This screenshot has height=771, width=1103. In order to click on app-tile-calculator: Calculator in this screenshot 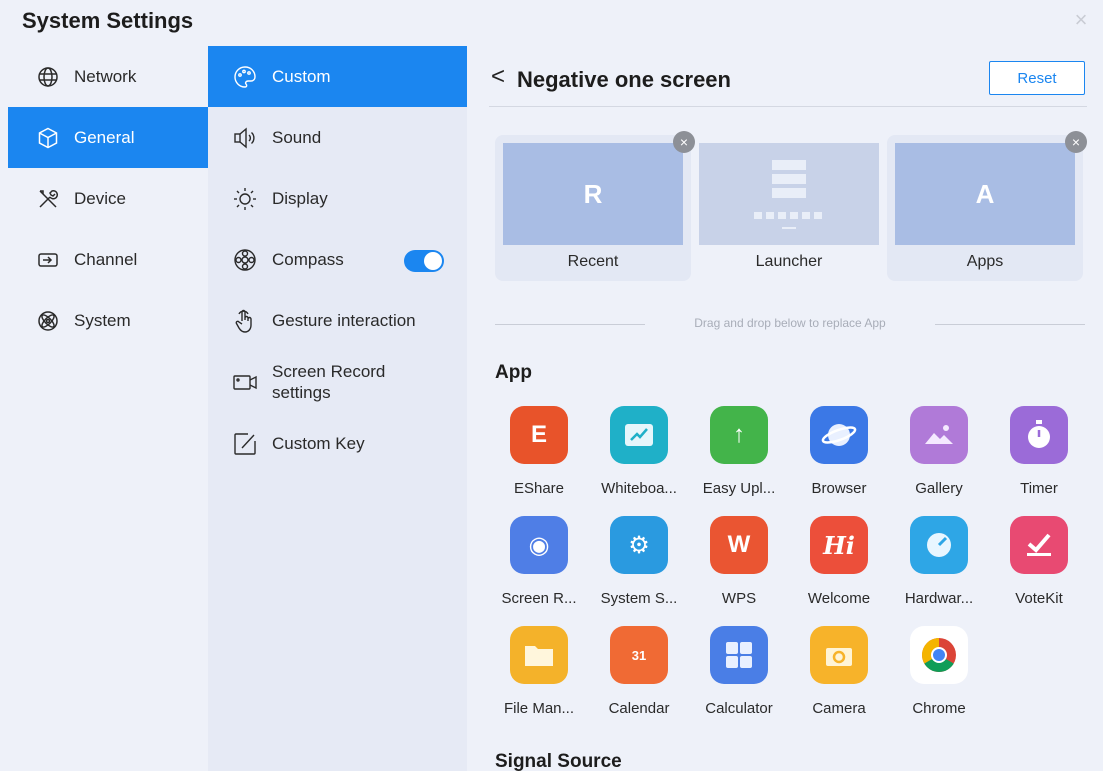, I will do `click(739, 676)`.